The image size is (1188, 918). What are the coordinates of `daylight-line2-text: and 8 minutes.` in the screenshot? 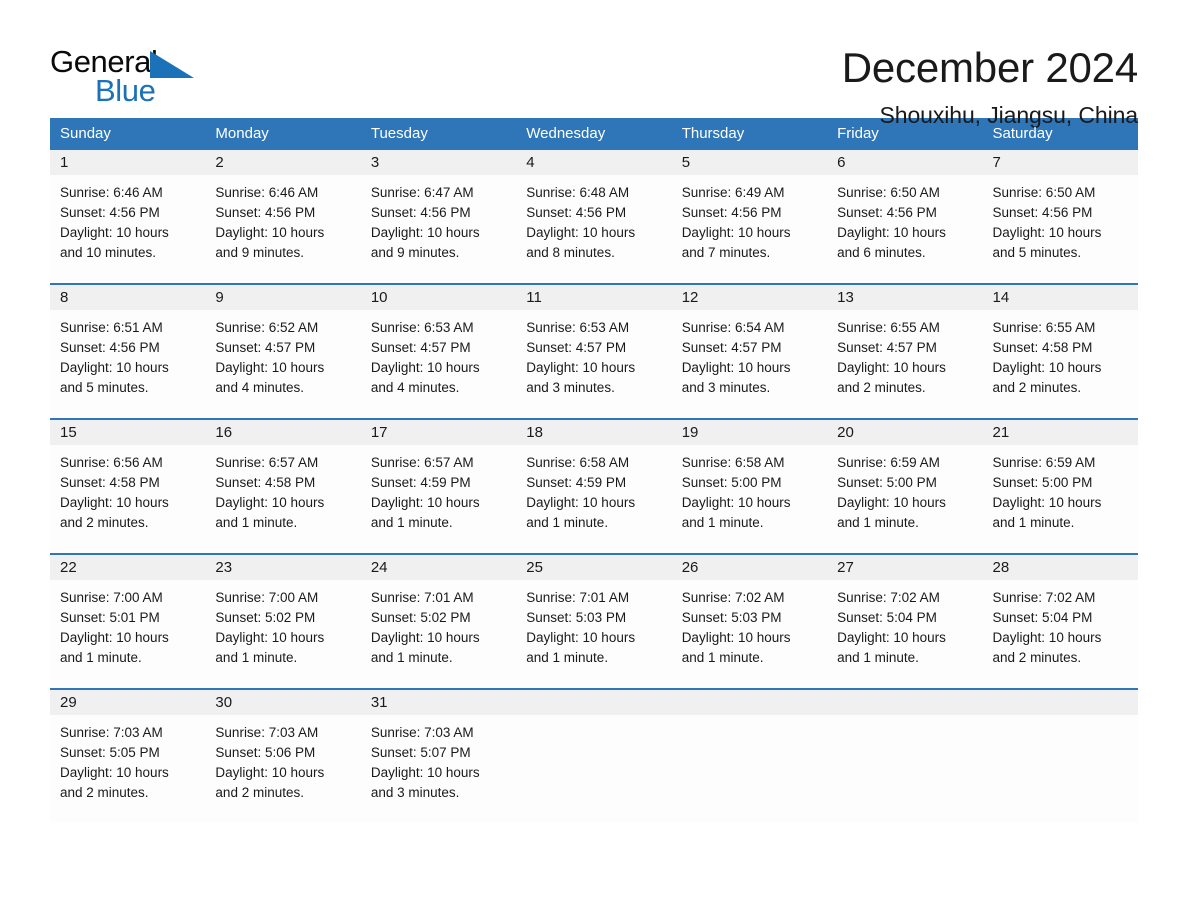 It's located at (570, 252).